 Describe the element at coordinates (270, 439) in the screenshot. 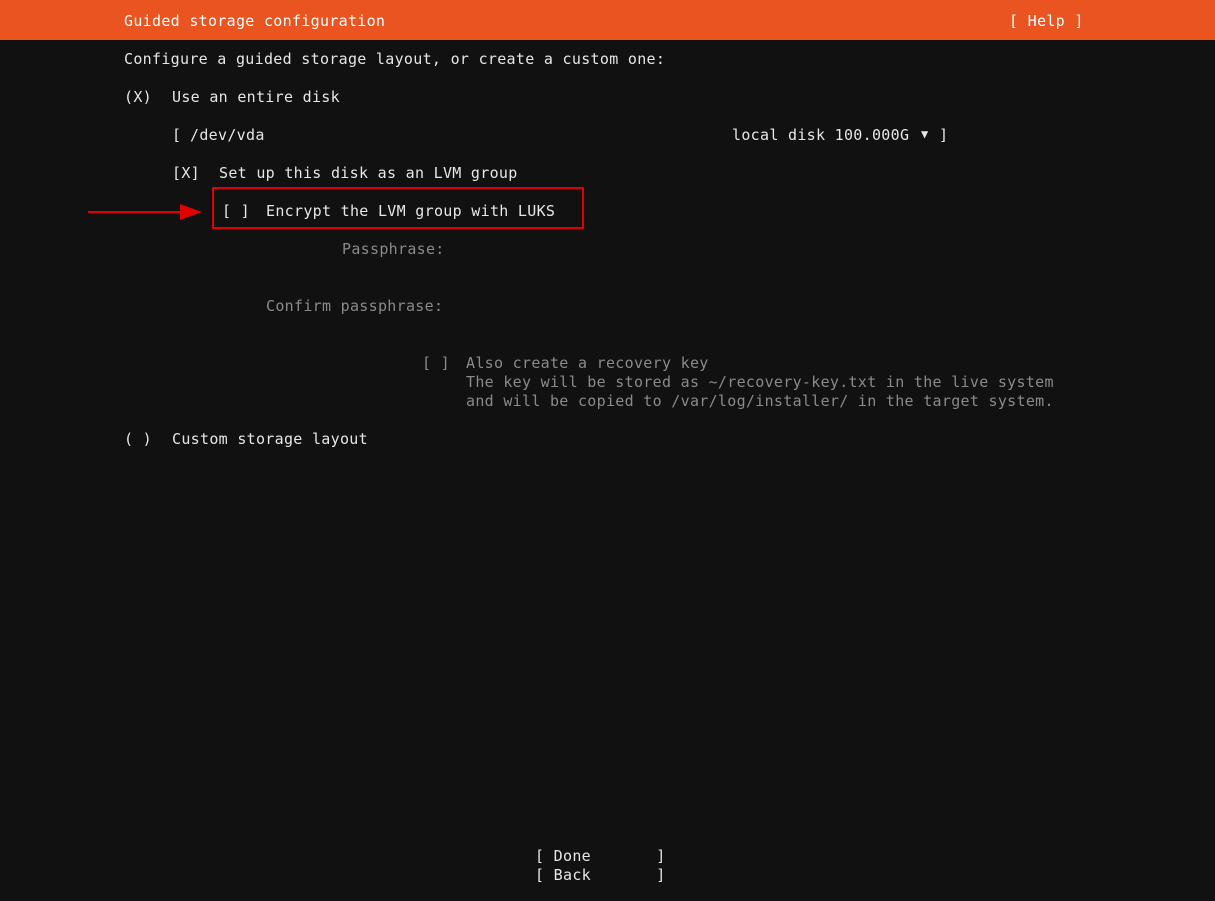

I see `custom-layout-label: Custom storage layout` at that location.